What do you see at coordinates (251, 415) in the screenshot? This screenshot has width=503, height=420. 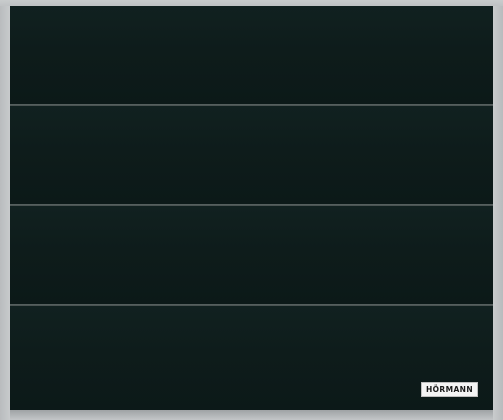 I see `bottom-seal` at bounding box center [251, 415].